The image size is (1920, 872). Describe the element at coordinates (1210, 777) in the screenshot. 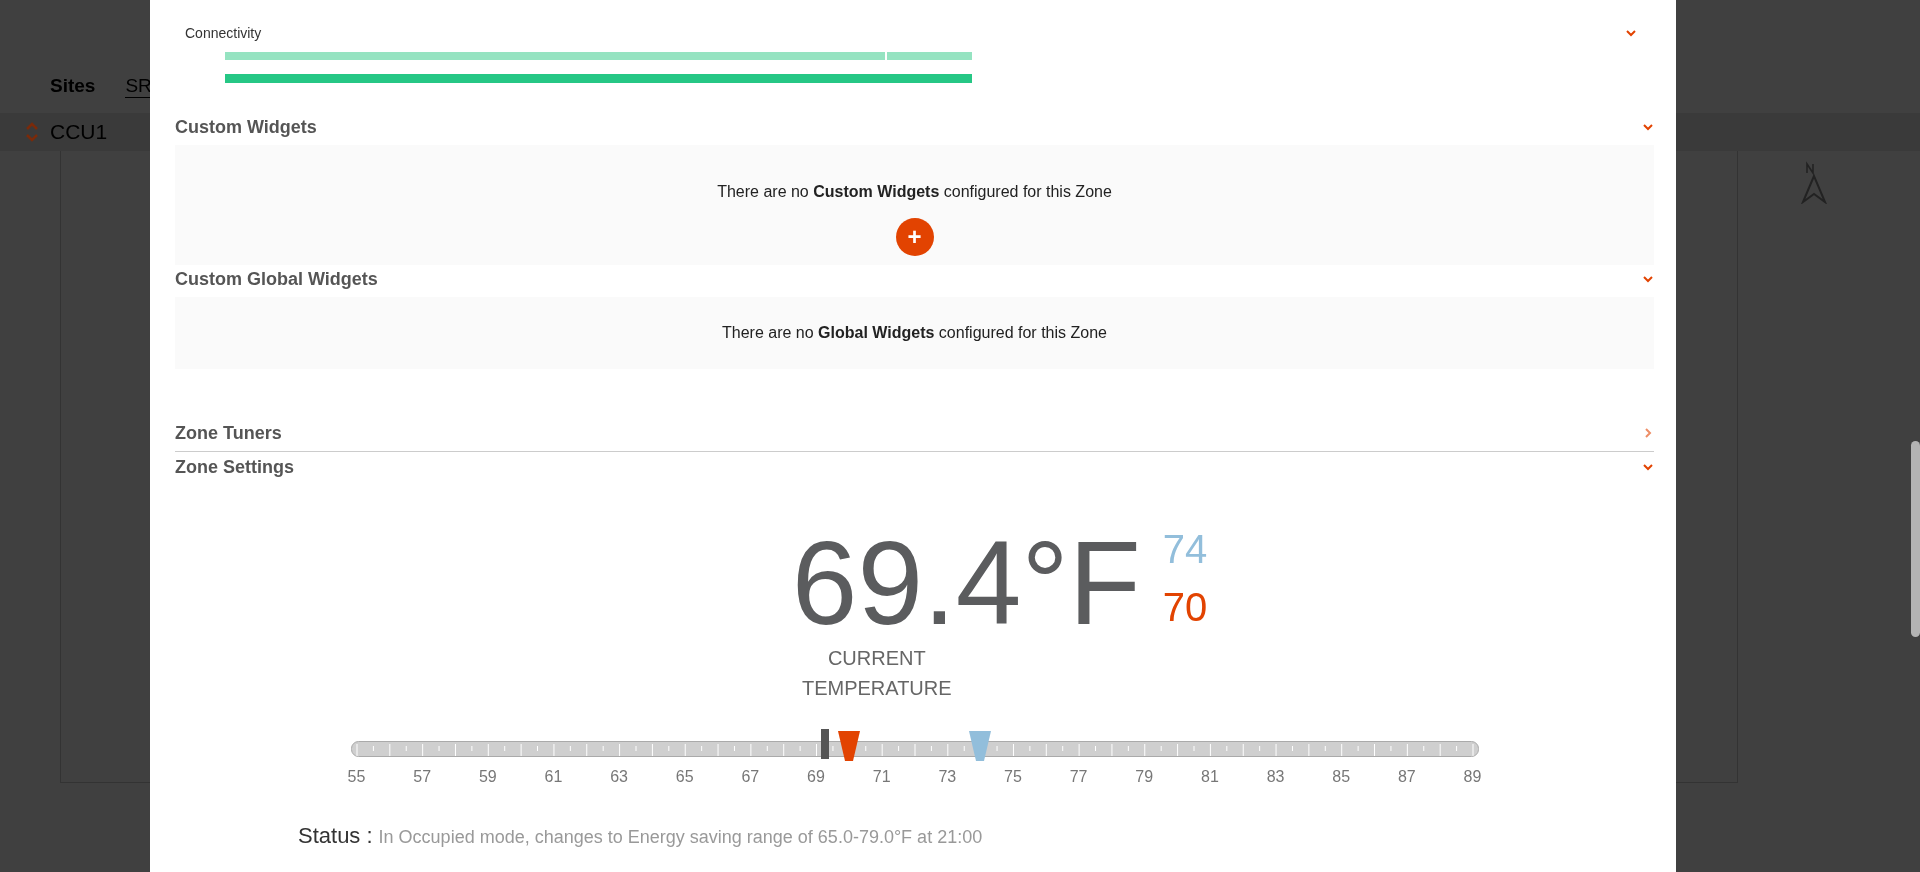

I see `scale-label: 81` at that location.